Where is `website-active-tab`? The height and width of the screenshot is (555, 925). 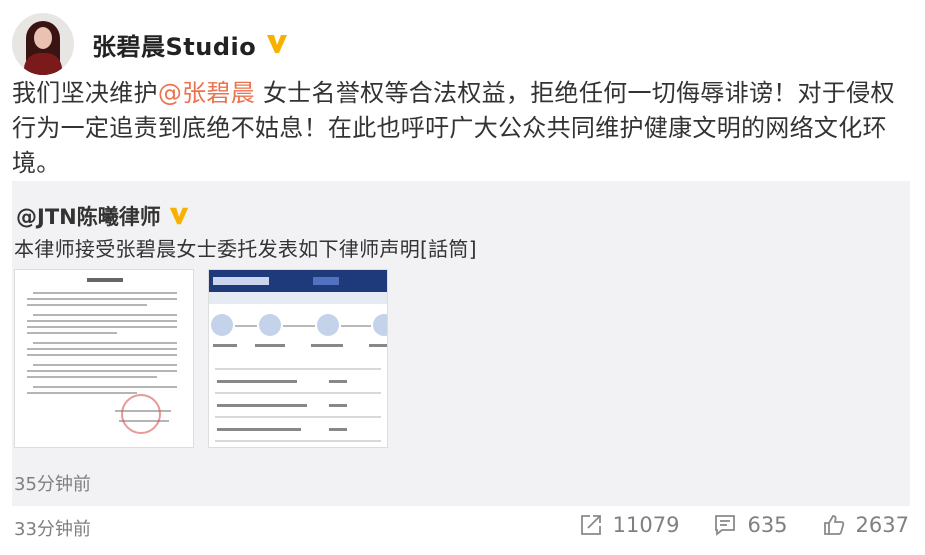
website-active-tab is located at coordinates (326, 281).